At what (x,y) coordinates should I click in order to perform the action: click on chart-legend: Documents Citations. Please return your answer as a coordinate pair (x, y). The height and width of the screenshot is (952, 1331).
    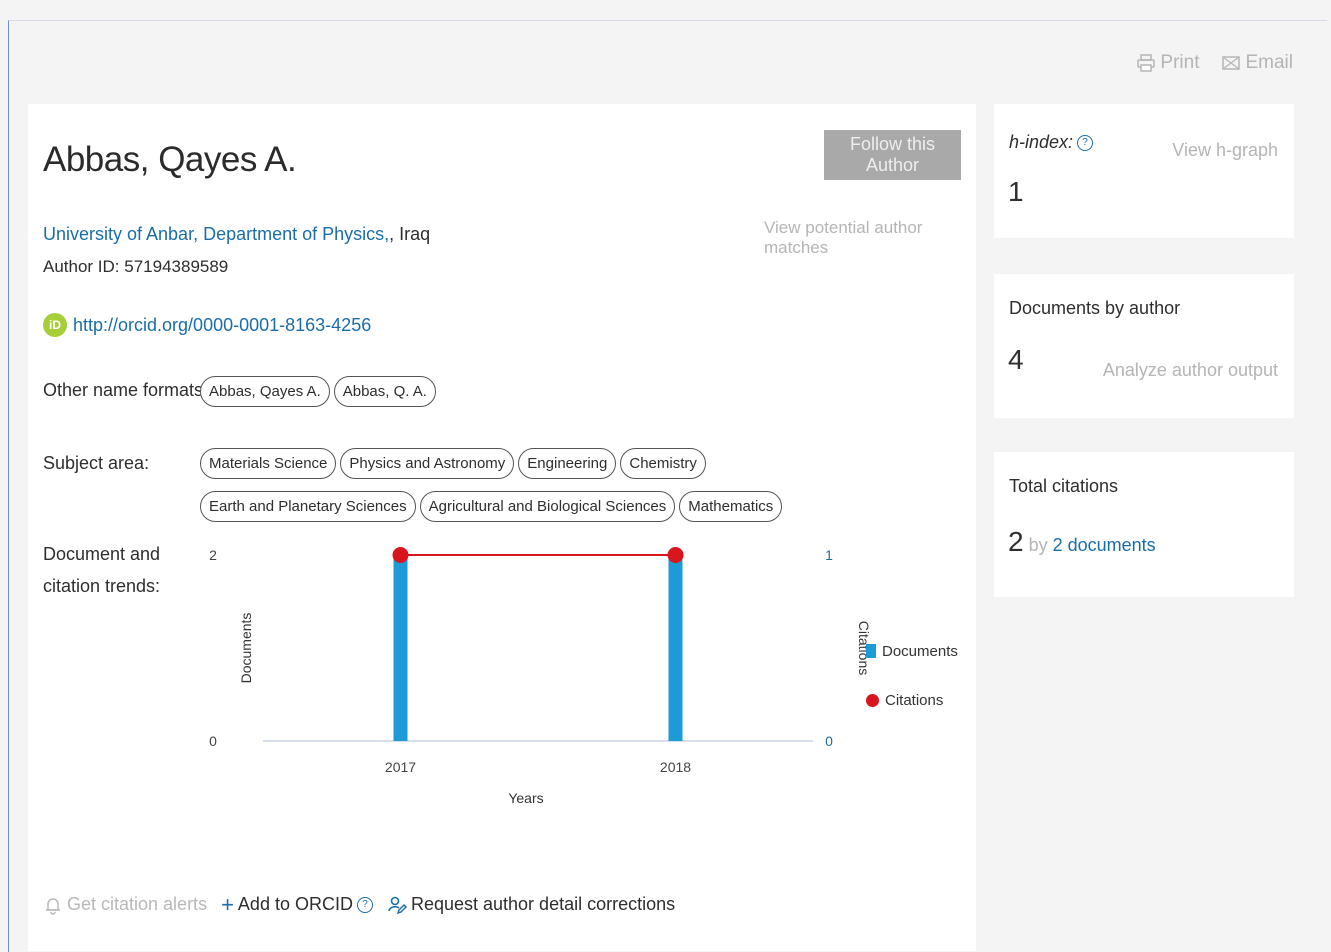
    Looking at the image, I should click on (912, 688).